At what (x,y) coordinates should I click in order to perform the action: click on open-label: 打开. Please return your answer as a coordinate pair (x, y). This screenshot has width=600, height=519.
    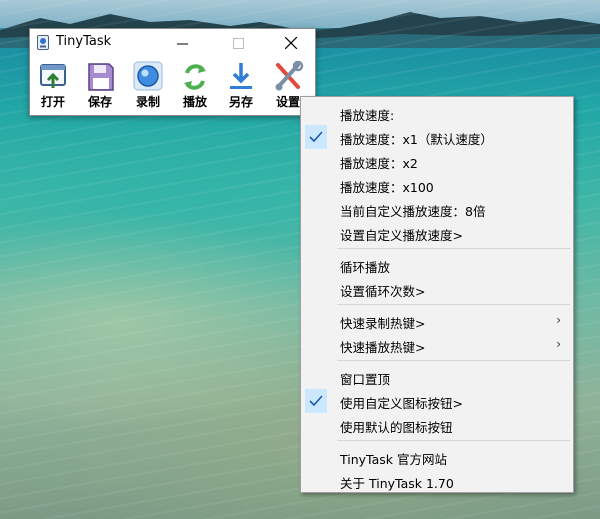
    Looking at the image, I should click on (52, 102).